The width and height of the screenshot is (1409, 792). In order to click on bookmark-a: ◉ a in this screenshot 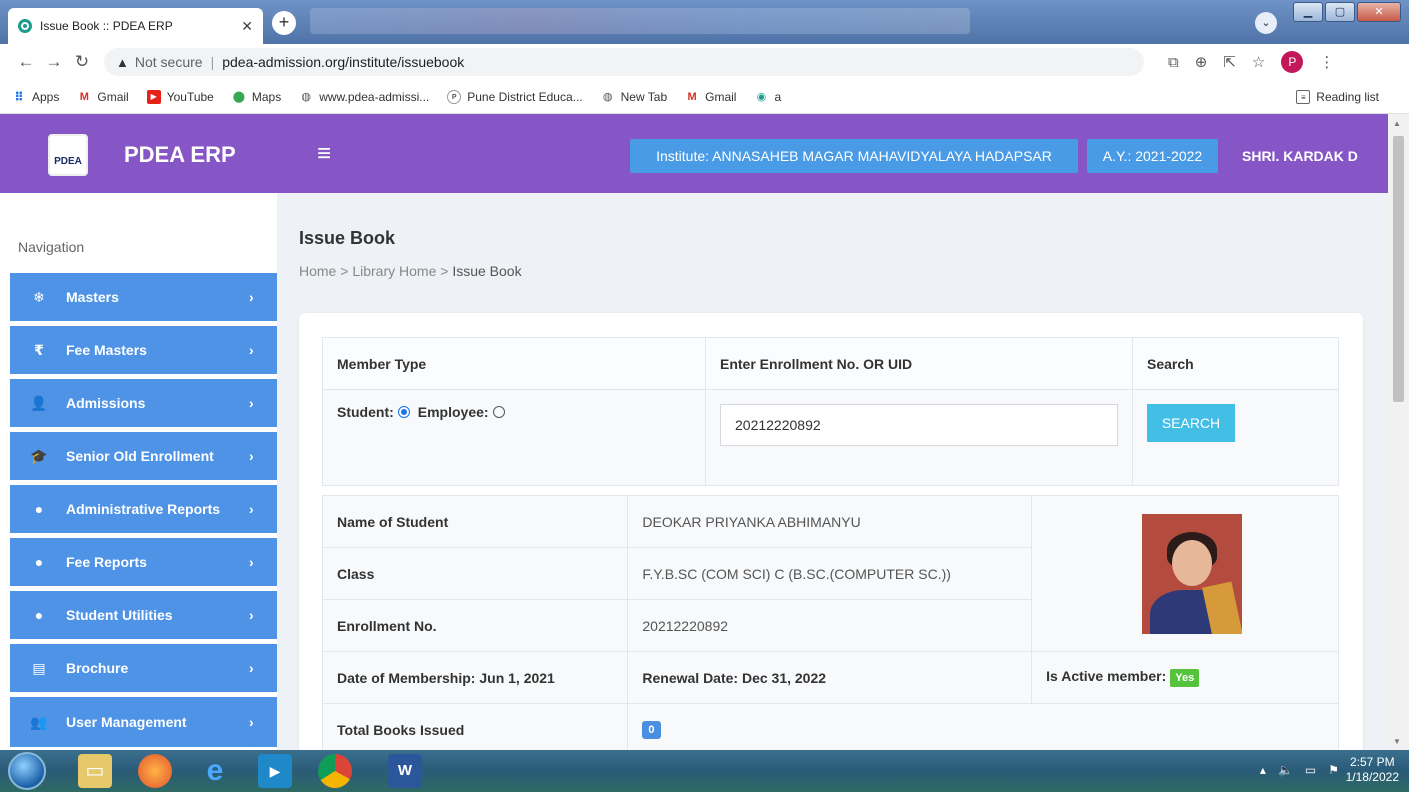, I will do `click(768, 97)`.